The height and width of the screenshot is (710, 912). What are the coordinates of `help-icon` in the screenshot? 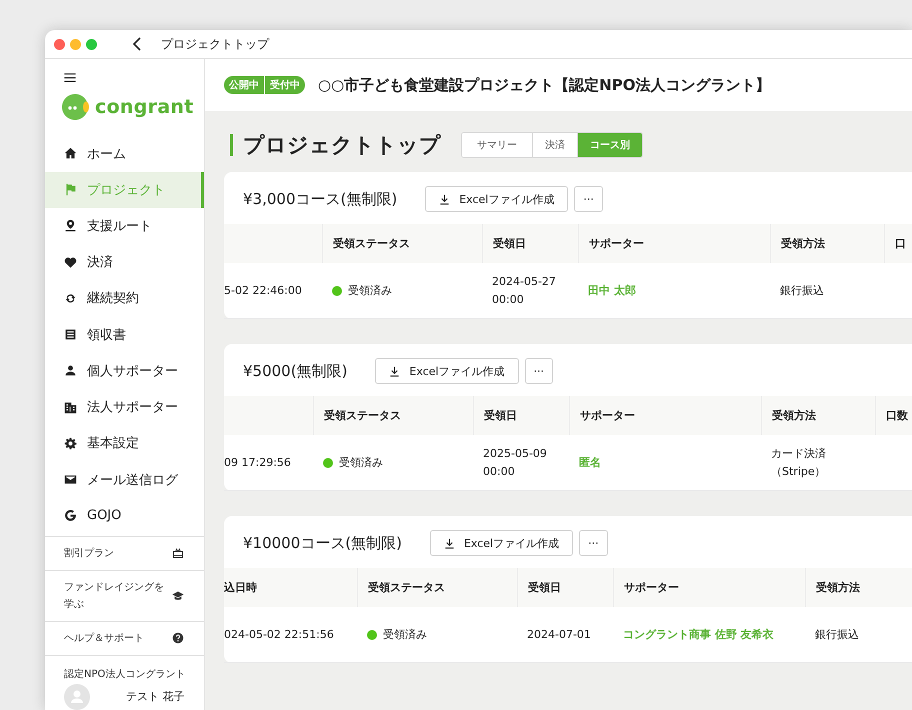 It's located at (178, 638).